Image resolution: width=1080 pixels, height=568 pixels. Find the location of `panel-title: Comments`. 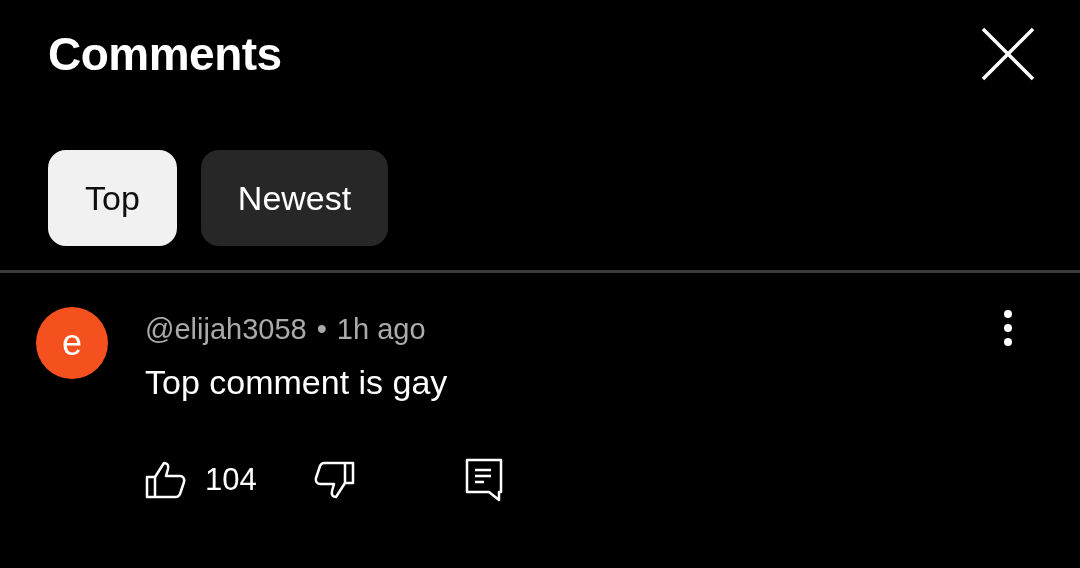

panel-title: Comments is located at coordinates (165, 54).